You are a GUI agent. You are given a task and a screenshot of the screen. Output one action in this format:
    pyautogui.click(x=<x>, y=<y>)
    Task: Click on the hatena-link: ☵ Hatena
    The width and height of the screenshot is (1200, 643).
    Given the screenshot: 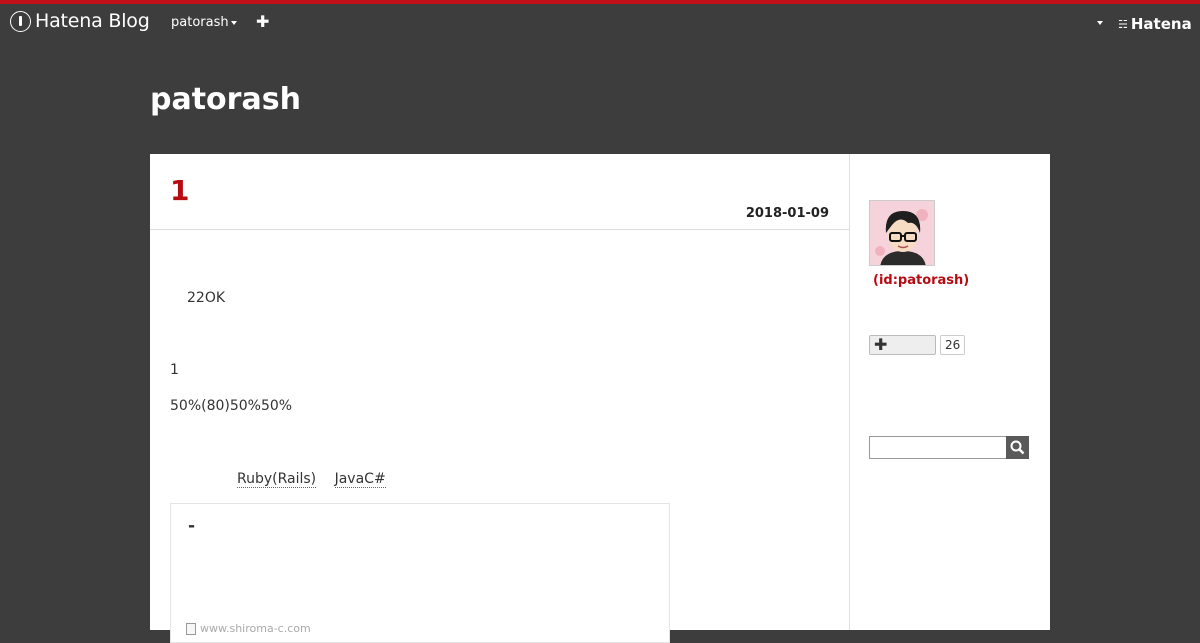 What is the action you would take?
    pyautogui.click(x=1155, y=24)
    